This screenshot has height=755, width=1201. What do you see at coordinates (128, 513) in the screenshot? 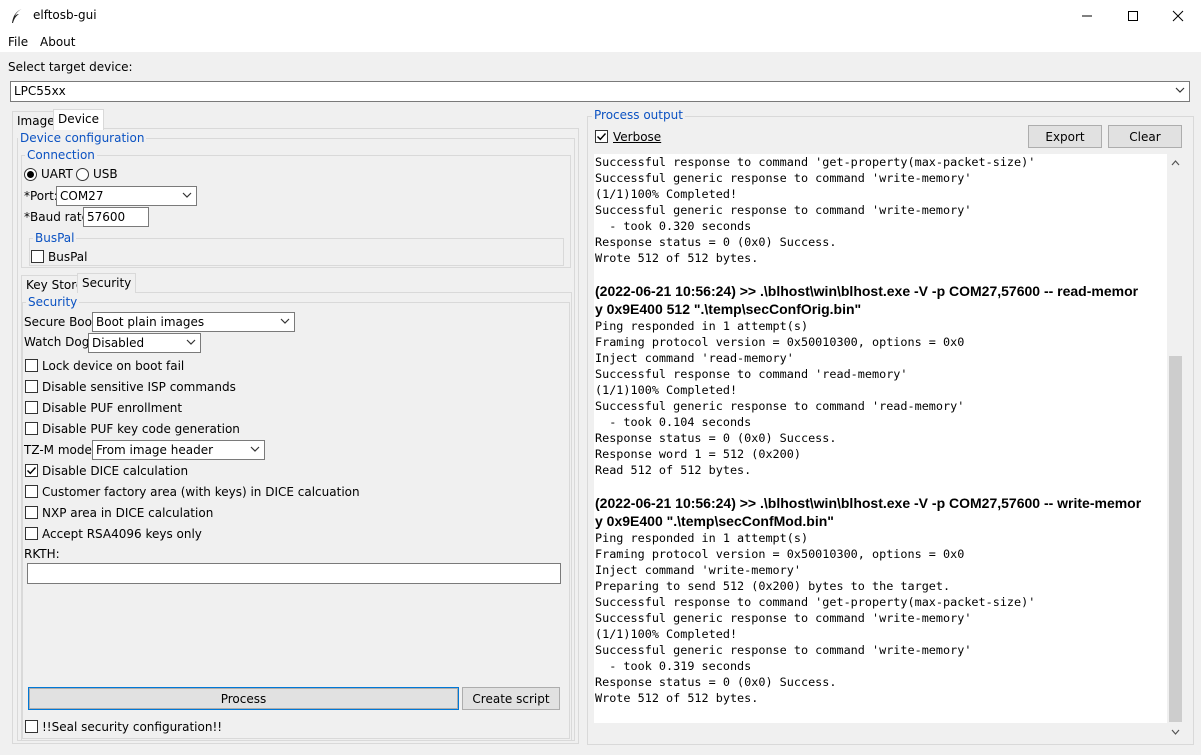
I see `nxp-area-dice-label: NXP area in DICE calculation` at bounding box center [128, 513].